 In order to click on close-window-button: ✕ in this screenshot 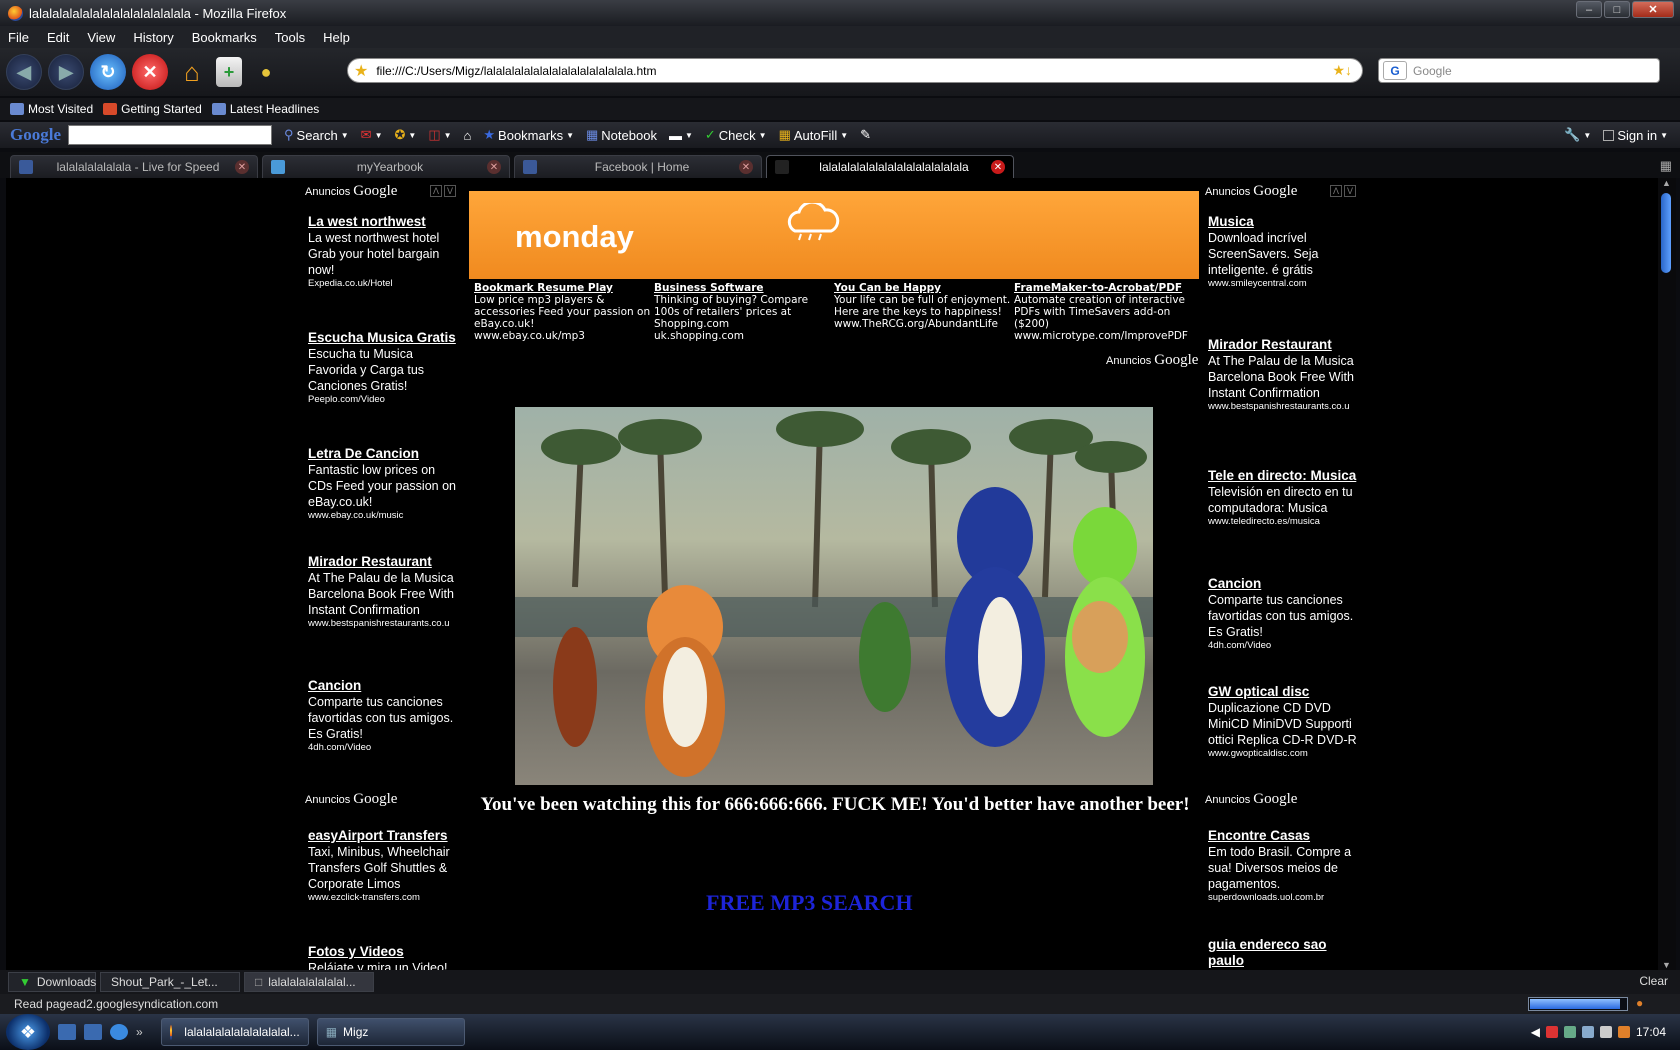, I will do `click(1653, 9)`.